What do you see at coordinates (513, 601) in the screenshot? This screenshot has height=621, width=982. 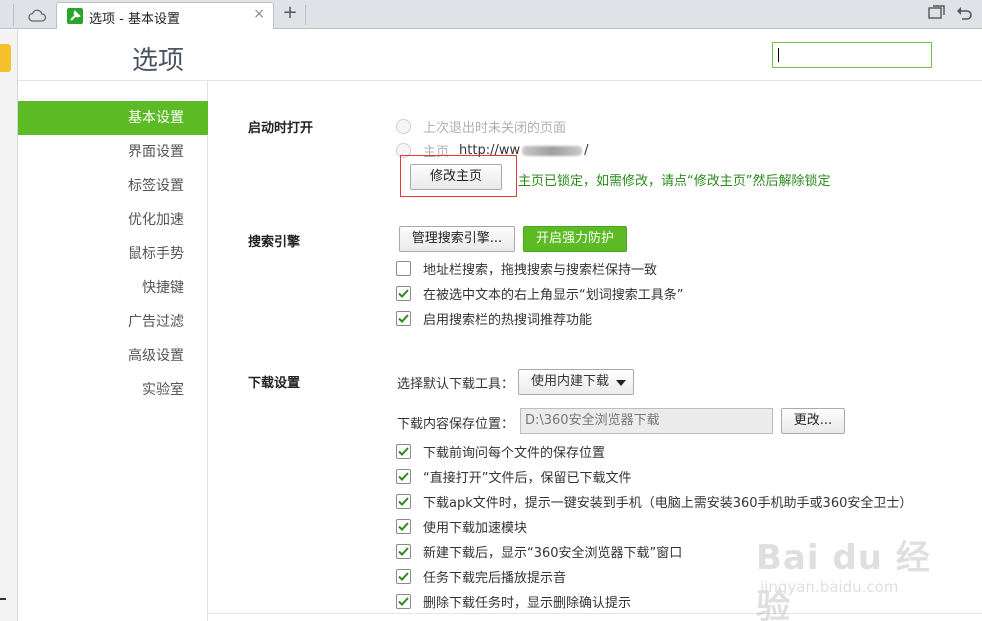 I see `download-option-6: 删除下载任务时，显示删除确认提示` at bounding box center [513, 601].